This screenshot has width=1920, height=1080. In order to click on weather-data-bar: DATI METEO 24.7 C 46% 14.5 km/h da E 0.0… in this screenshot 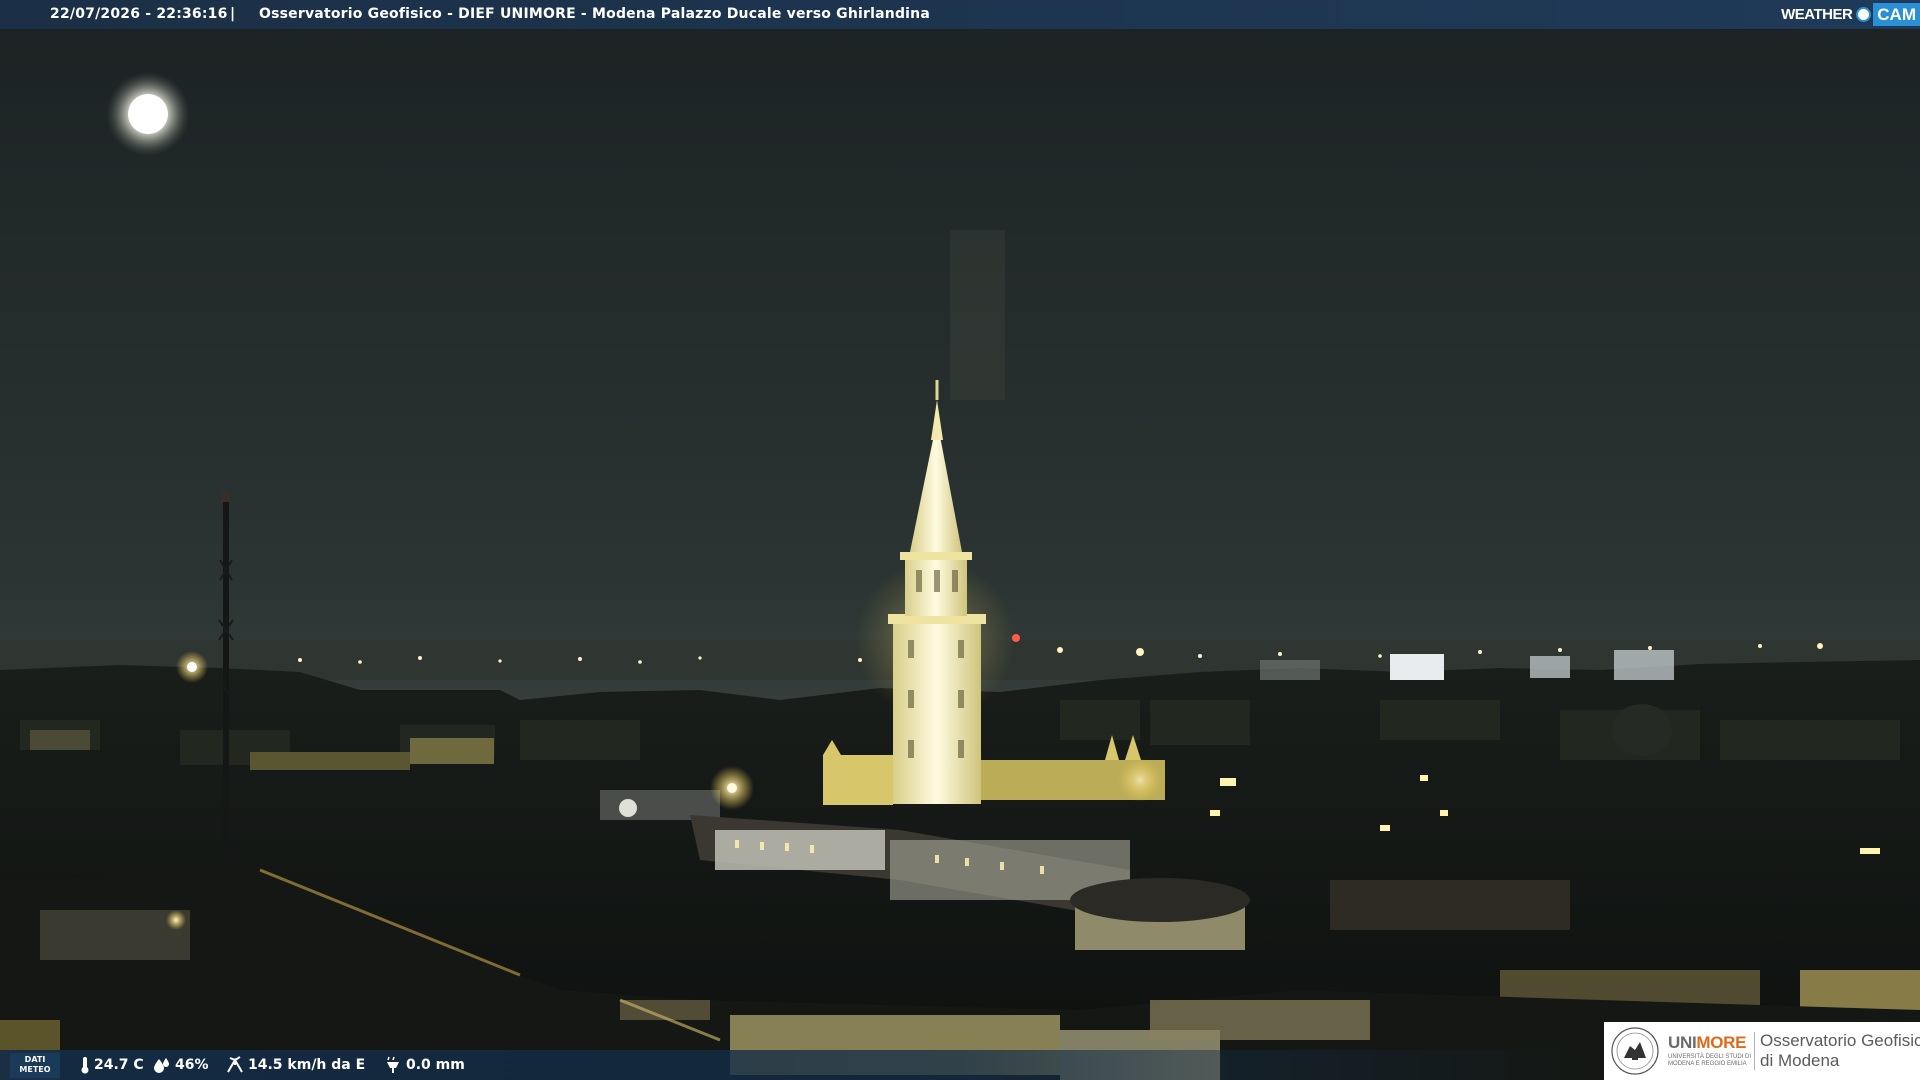, I will do `click(800, 1065)`.